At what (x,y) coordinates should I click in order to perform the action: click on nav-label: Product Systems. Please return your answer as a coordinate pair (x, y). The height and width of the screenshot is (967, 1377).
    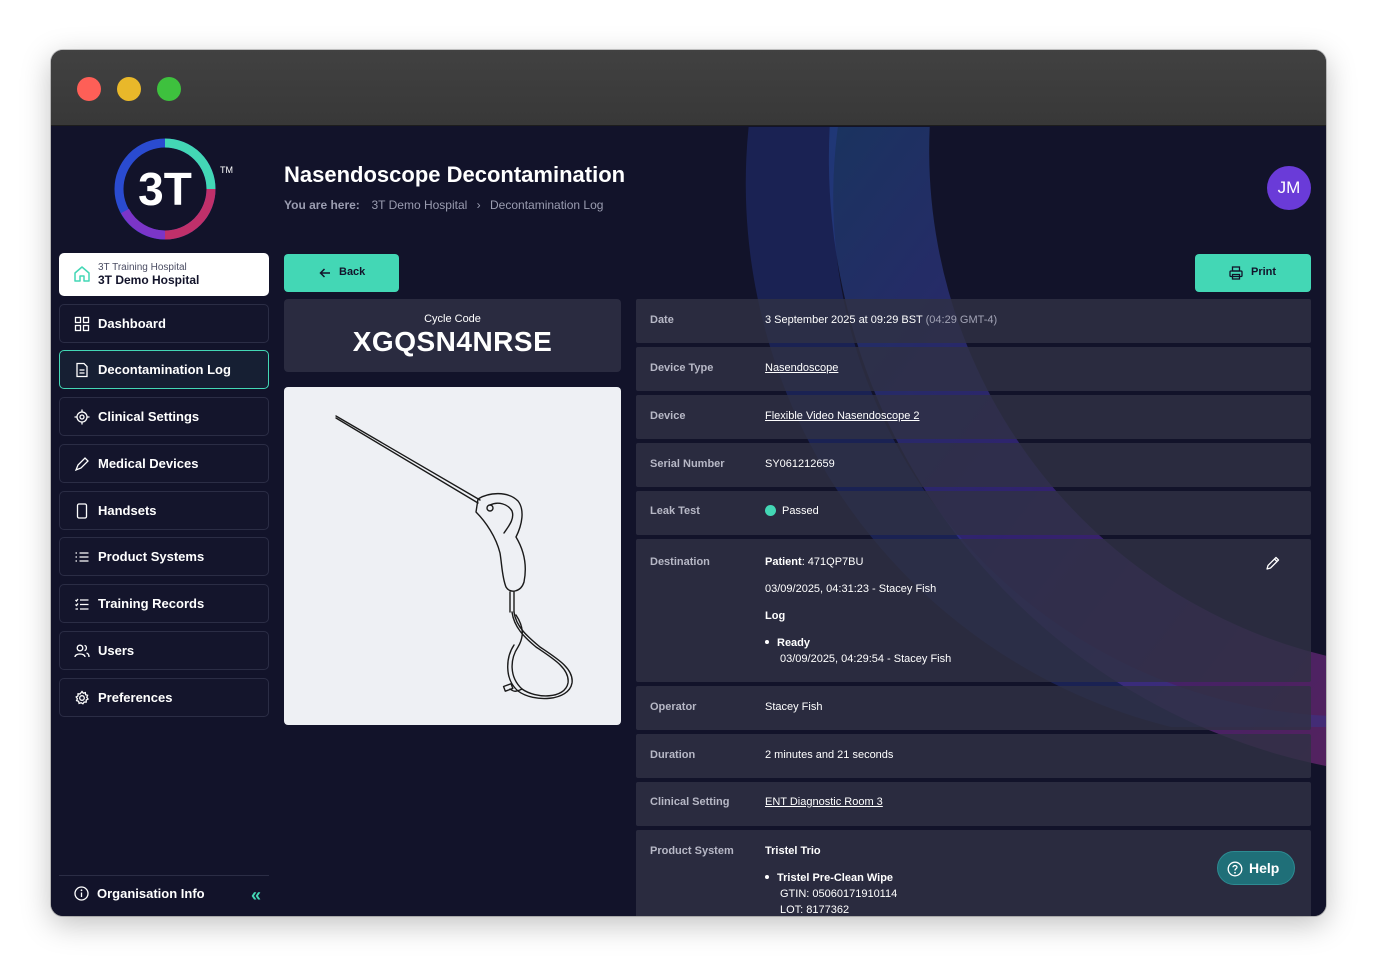
    Looking at the image, I should click on (151, 556).